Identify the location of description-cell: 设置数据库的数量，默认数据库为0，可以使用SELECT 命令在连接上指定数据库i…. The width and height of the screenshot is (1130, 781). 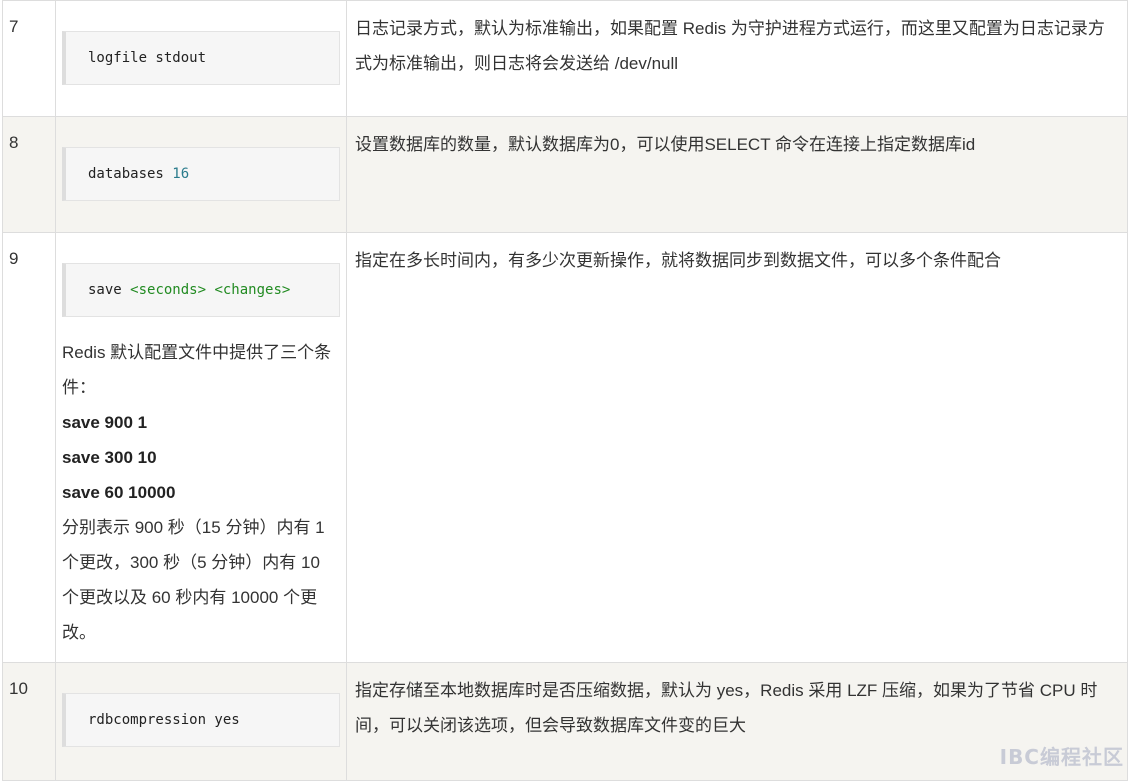
(737, 174).